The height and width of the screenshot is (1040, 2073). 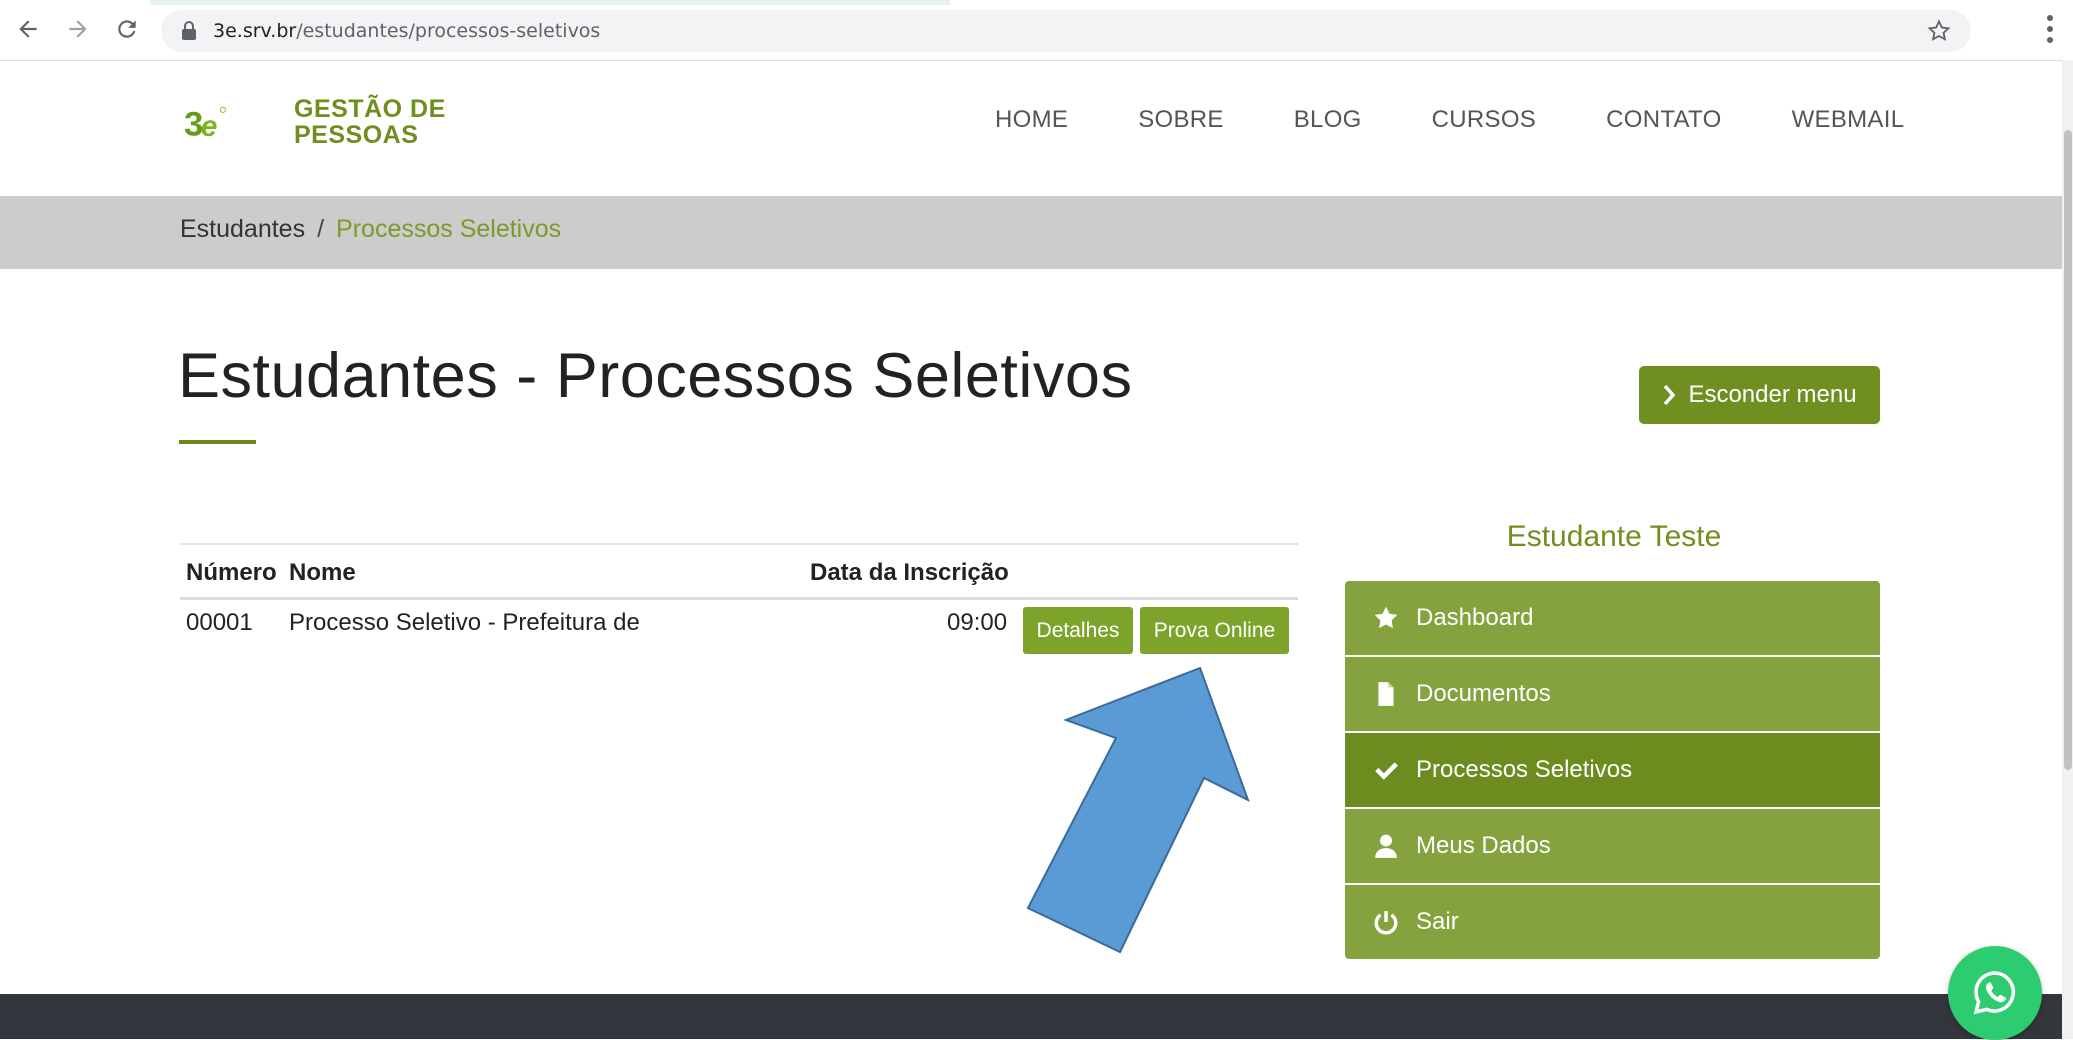 What do you see at coordinates (231, 572) in the screenshot?
I see `header-number: Número` at bounding box center [231, 572].